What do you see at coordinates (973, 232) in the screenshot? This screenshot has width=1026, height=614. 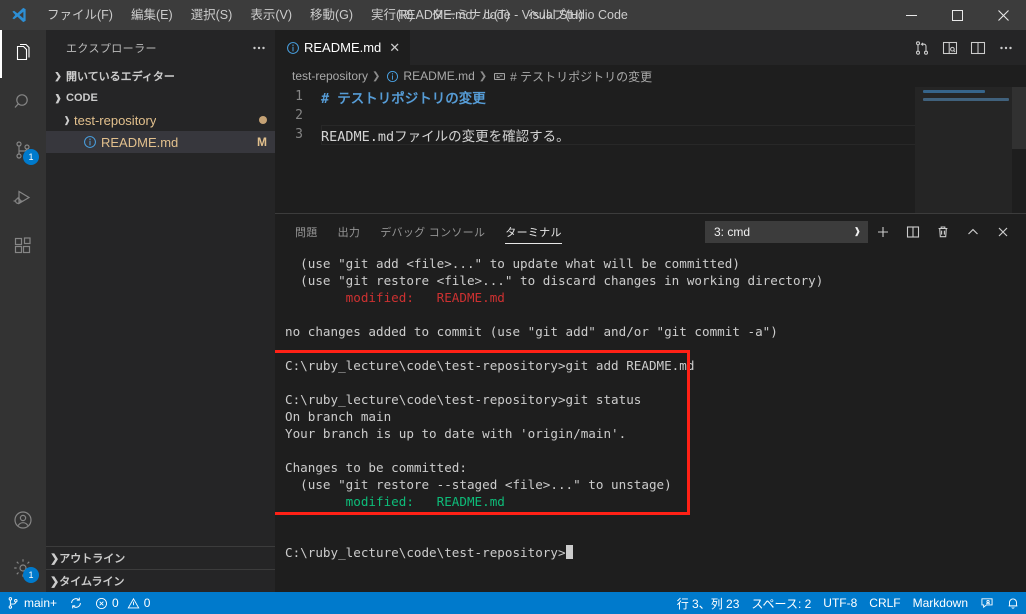 I see `maximize-panel-icon` at bounding box center [973, 232].